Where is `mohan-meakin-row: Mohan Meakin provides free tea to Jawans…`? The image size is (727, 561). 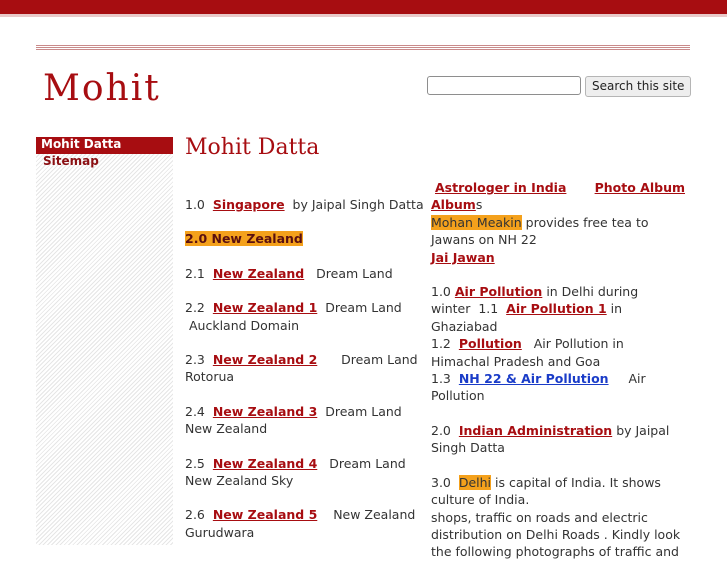
mohan-meakin-row: Mohan Meakin provides free tea to Jawans… is located at coordinates (540, 231).